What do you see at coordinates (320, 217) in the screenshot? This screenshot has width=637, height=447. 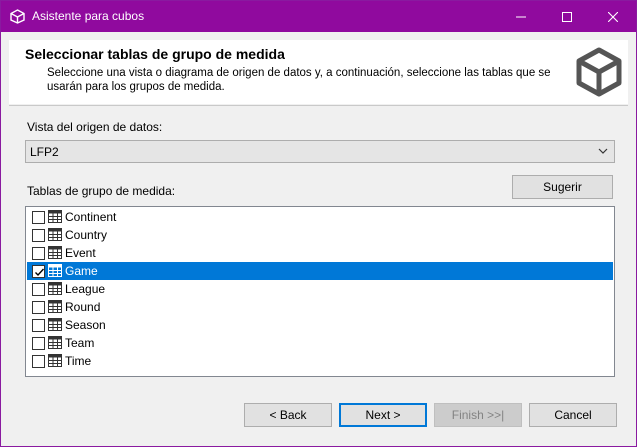 I see `table-row: Continent` at bounding box center [320, 217].